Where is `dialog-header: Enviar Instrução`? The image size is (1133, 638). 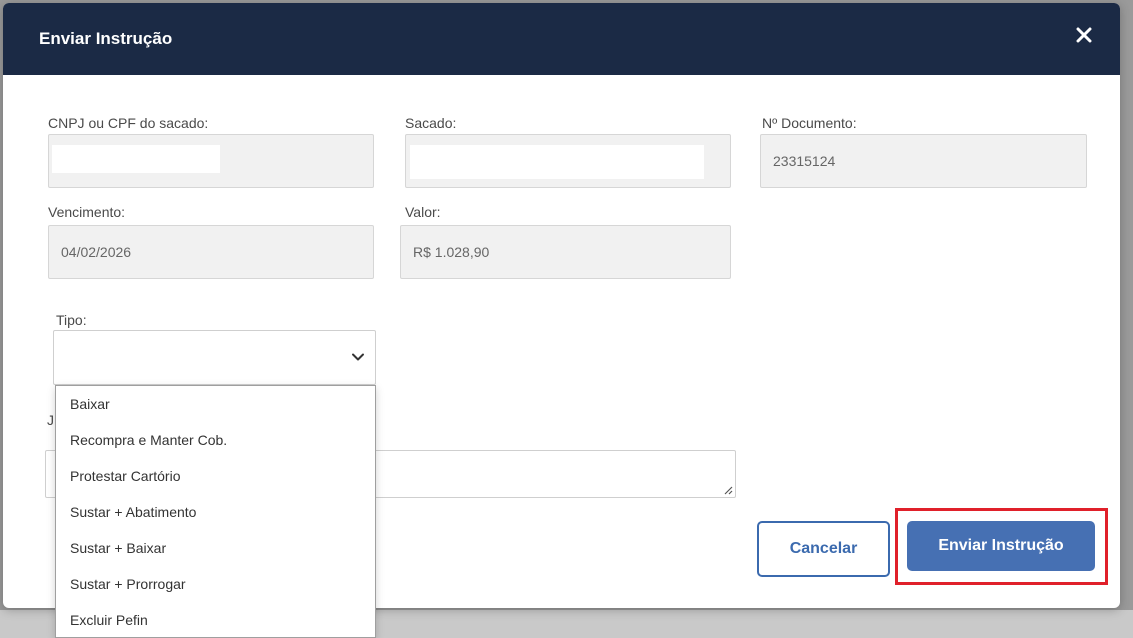
dialog-header: Enviar Instrução is located at coordinates (561, 39).